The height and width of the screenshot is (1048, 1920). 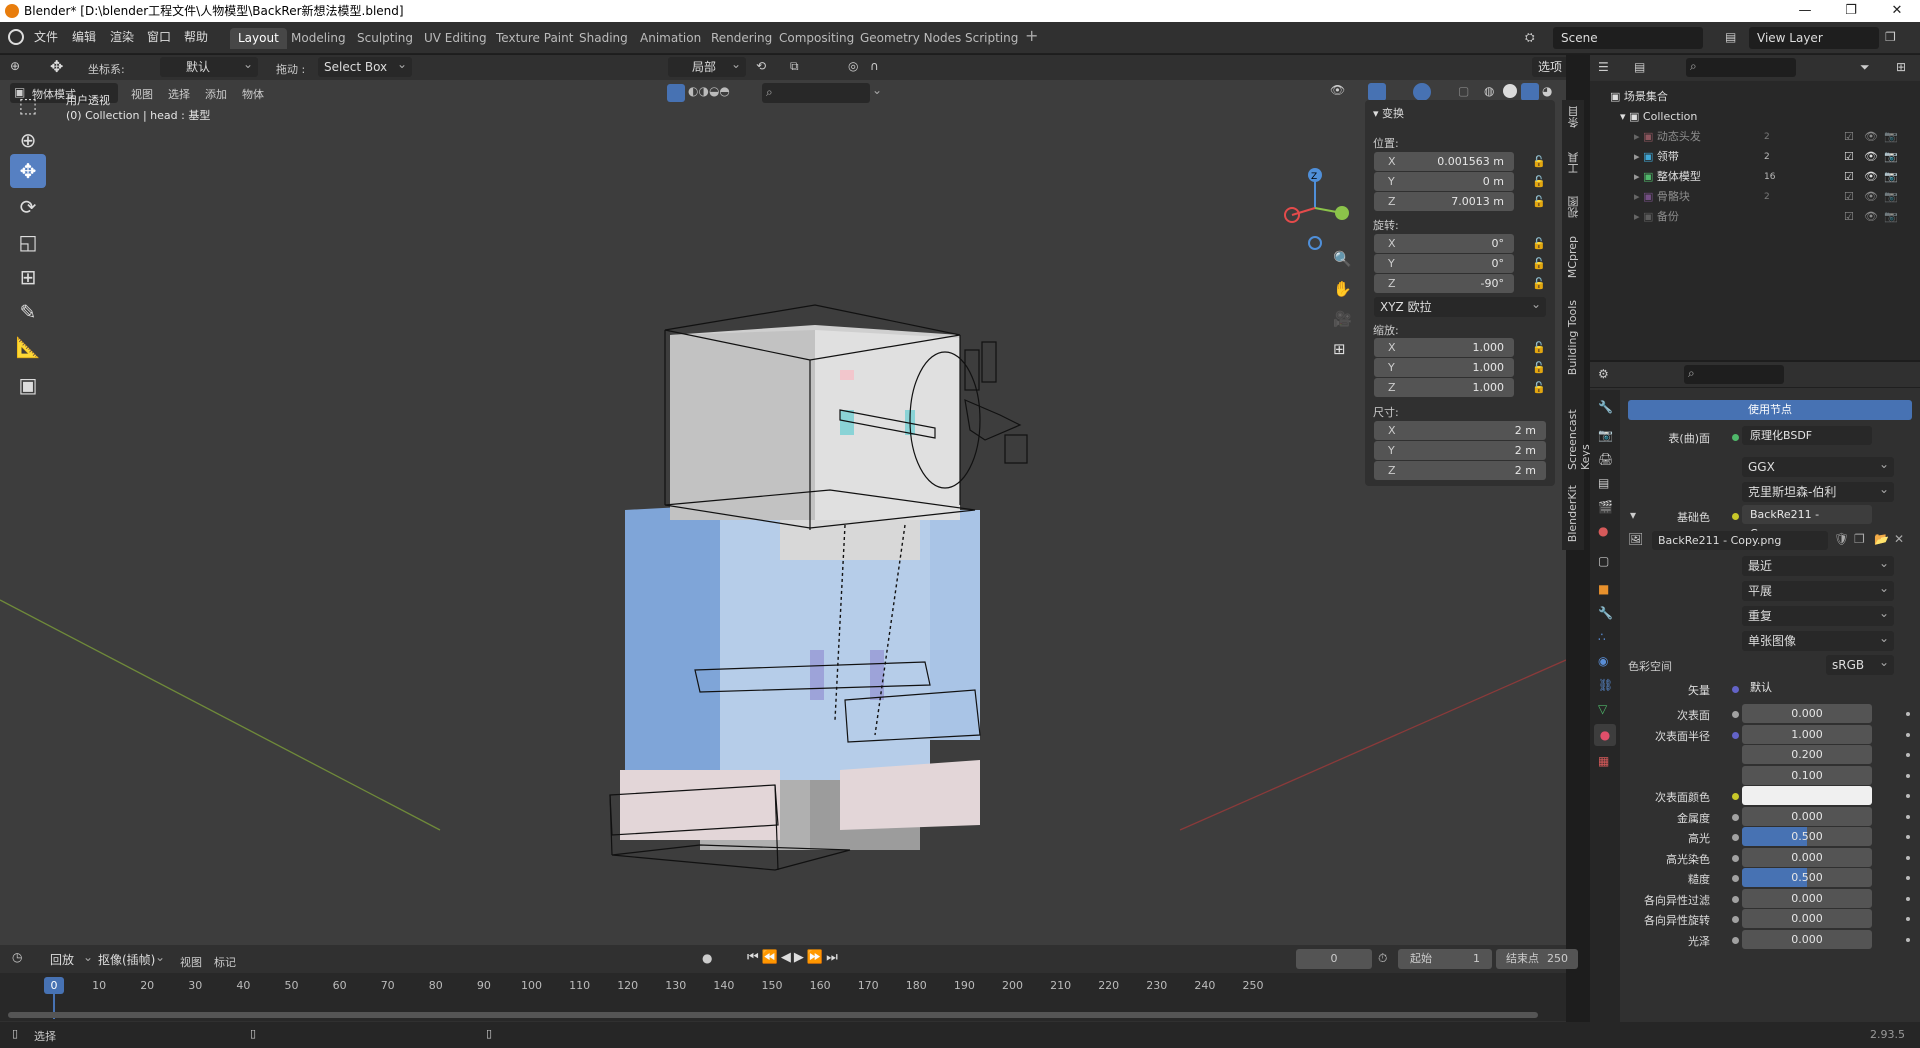 I want to click on outliner-editor-icon: ☰, so click(x=1603, y=67).